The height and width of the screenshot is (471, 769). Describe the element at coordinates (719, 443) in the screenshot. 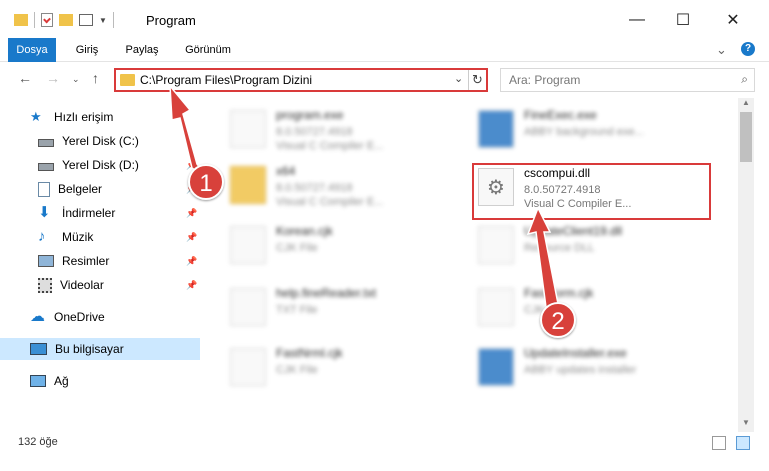

I see `details-view-icon` at that location.